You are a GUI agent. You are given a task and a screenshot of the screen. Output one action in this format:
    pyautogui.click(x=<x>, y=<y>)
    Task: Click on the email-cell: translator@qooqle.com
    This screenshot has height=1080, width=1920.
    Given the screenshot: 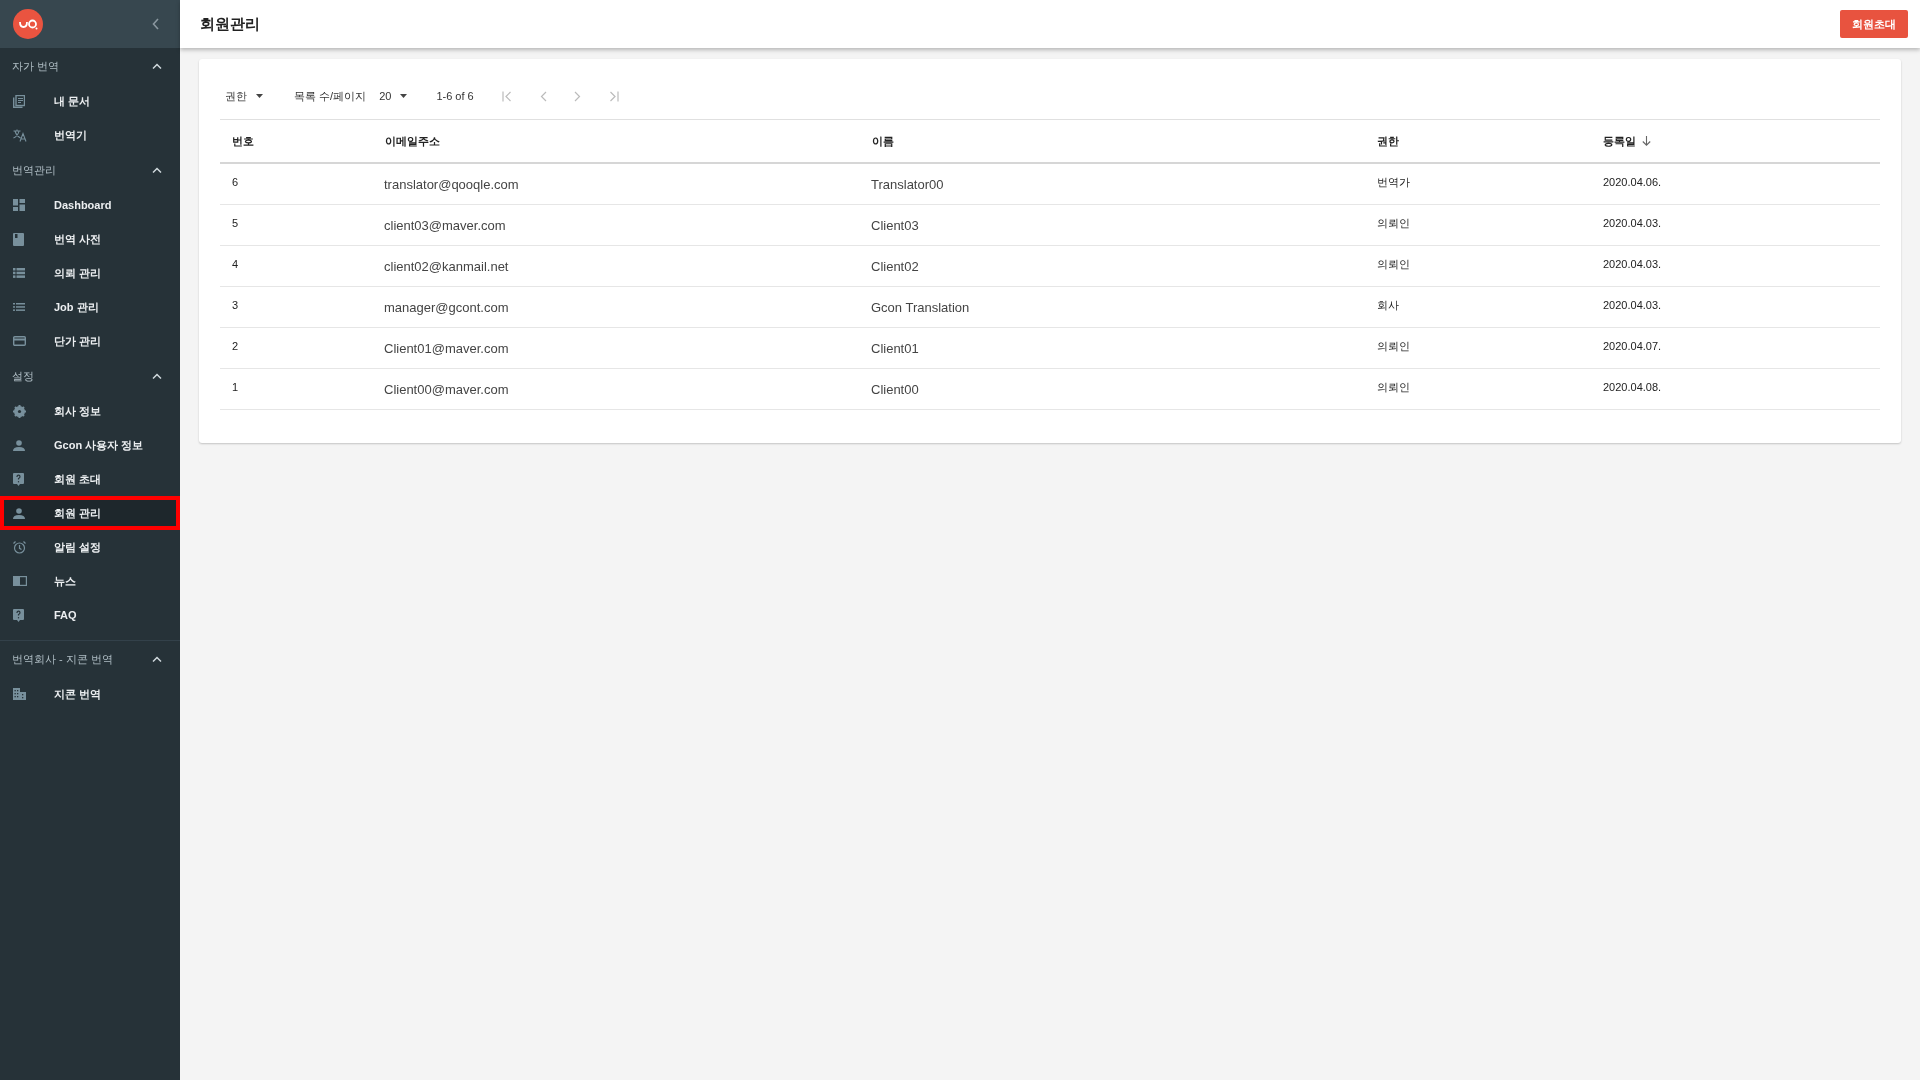 What is the action you would take?
    pyautogui.click(x=451, y=184)
    